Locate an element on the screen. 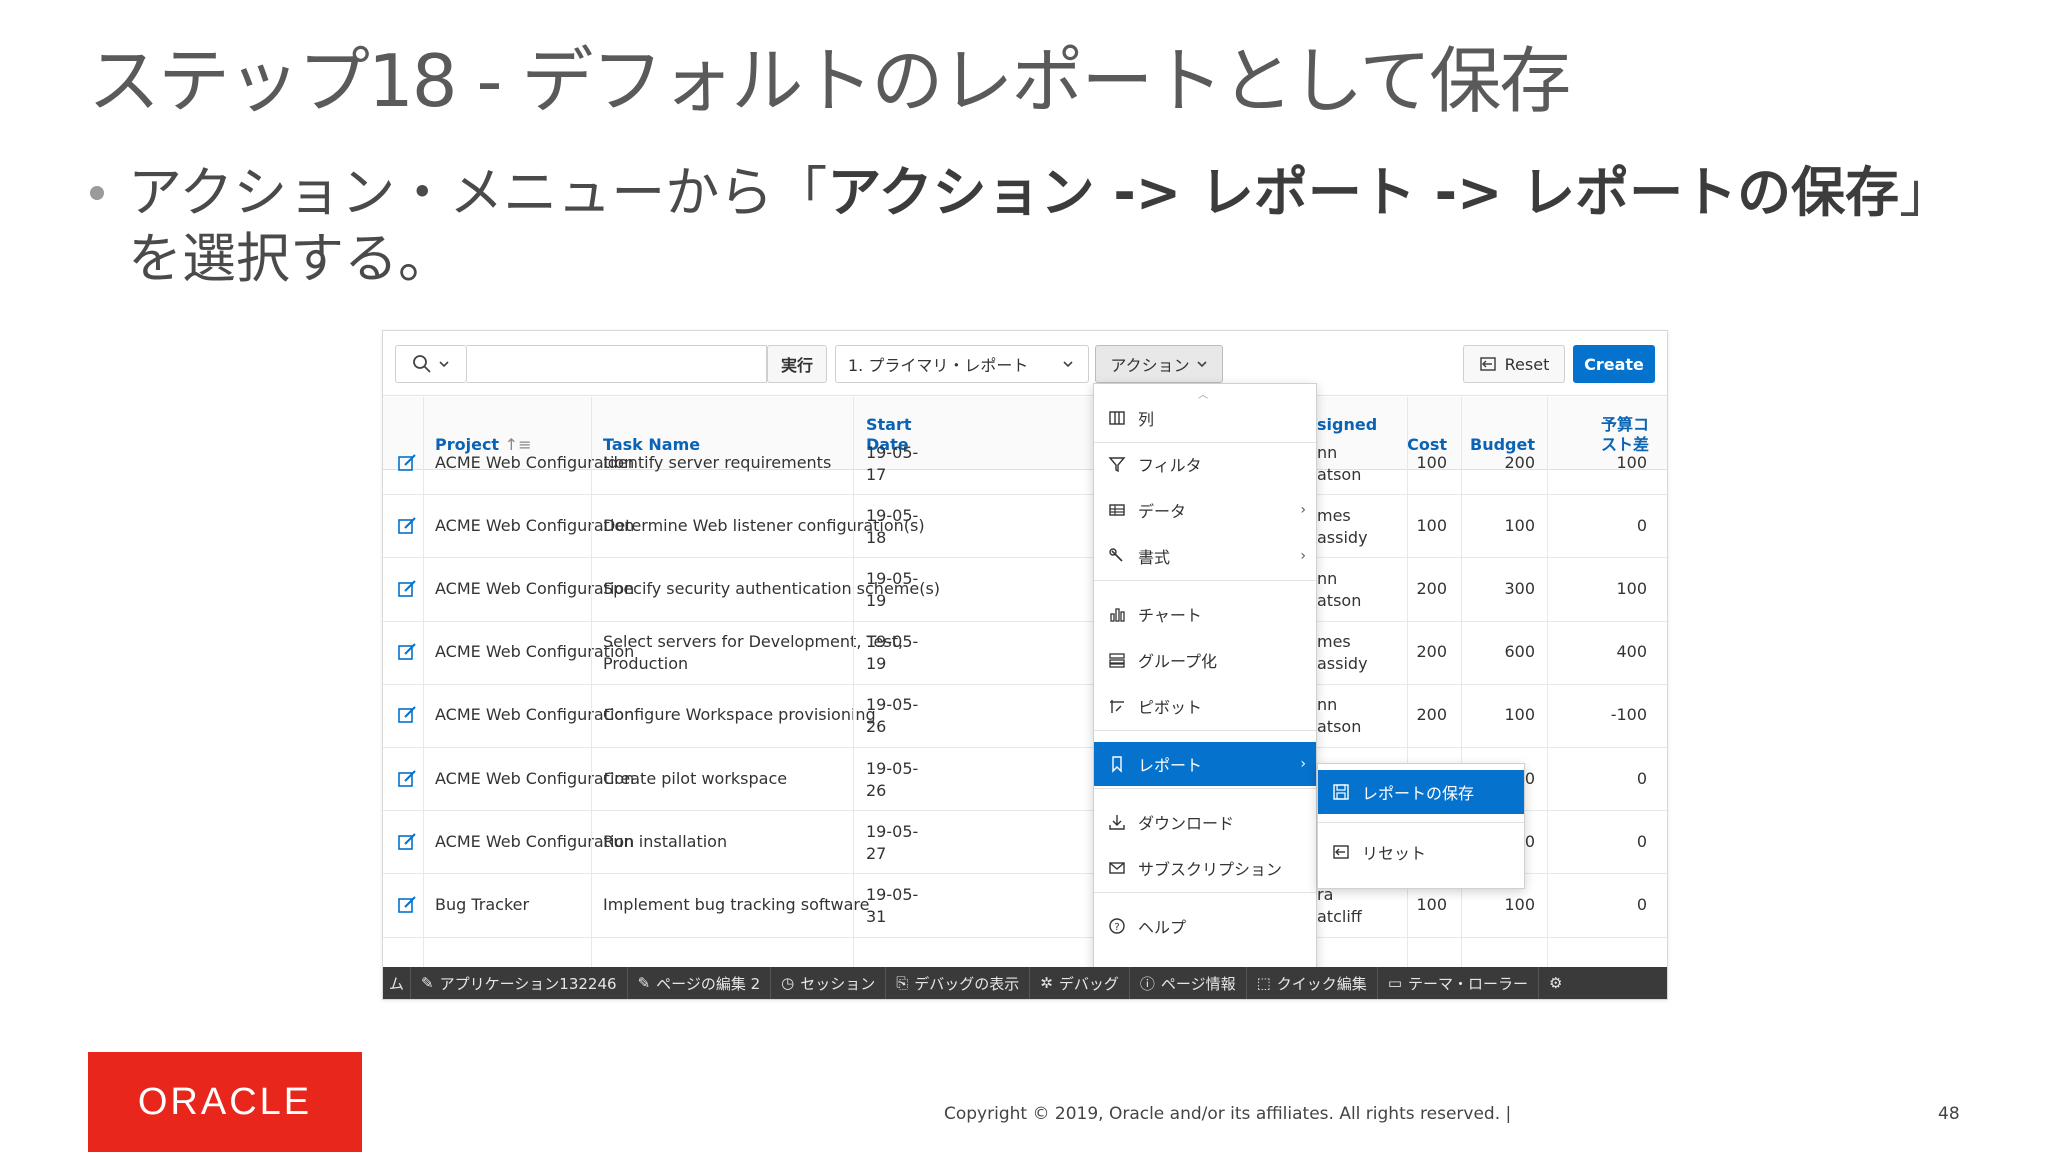 The image size is (2048, 1152). menu-item-columns: 列 is located at coordinates (1205, 418).